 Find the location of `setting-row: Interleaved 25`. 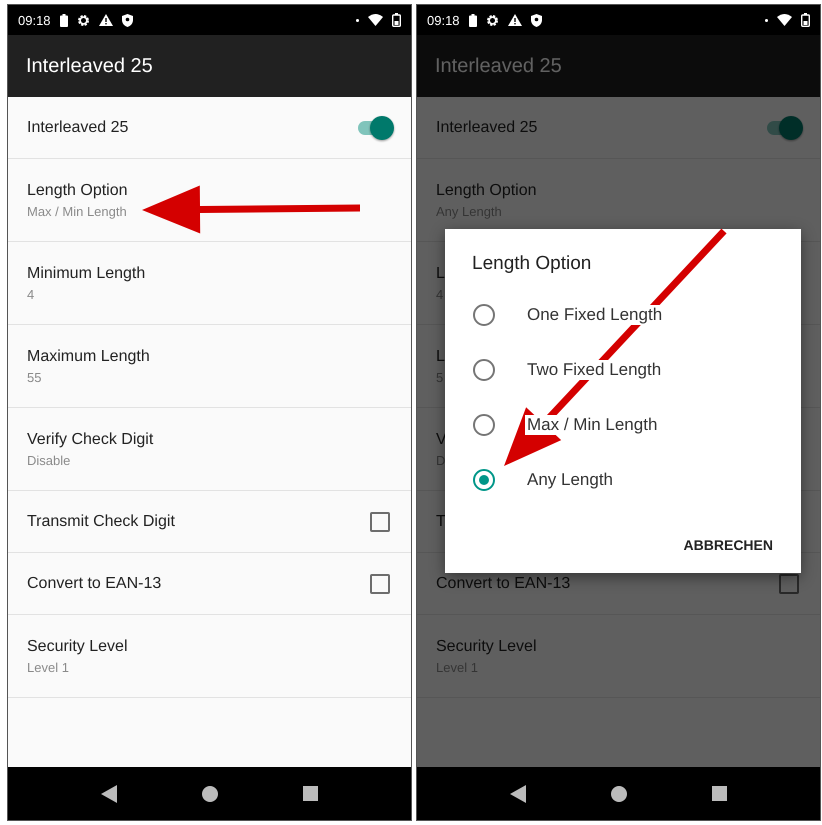

setting-row: Interleaved 25 is located at coordinates (209, 128).